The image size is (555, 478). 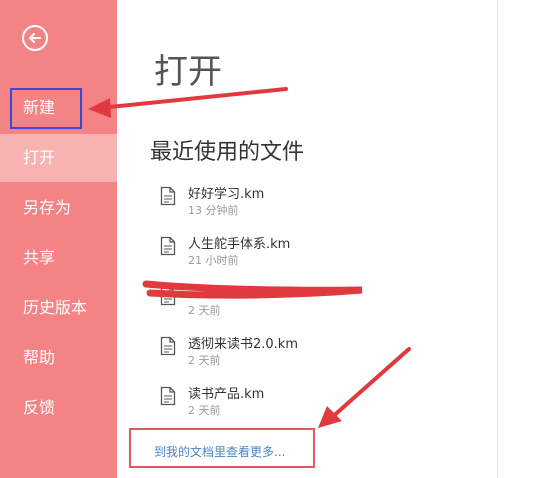 What do you see at coordinates (46, 108) in the screenshot?
I see `new-highlight-box` at bounding box center [46, 108].